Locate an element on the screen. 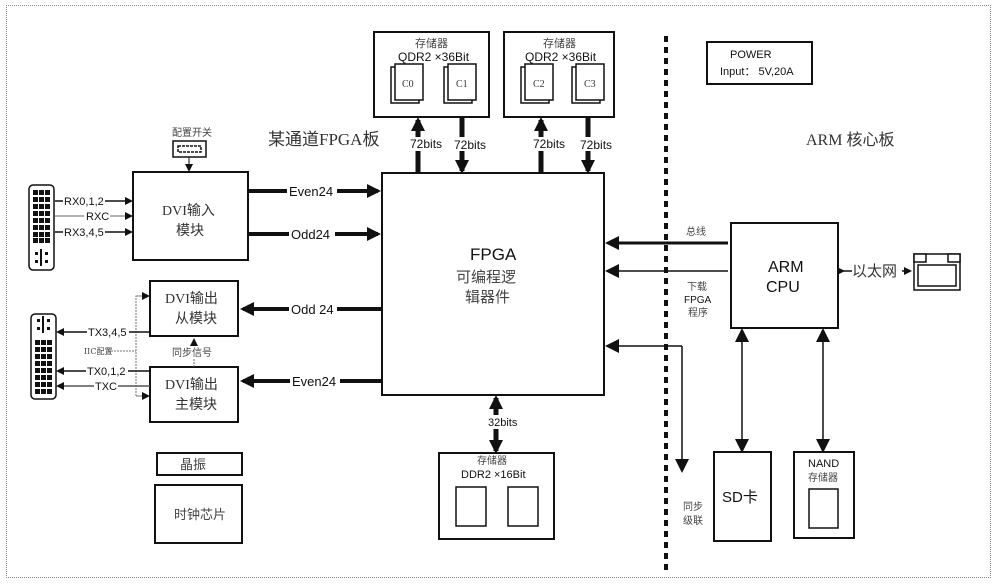 The width and height of the screenshot is (1000, 587). sync-cascade-1: 同步 is located at coordinates (693, 507).